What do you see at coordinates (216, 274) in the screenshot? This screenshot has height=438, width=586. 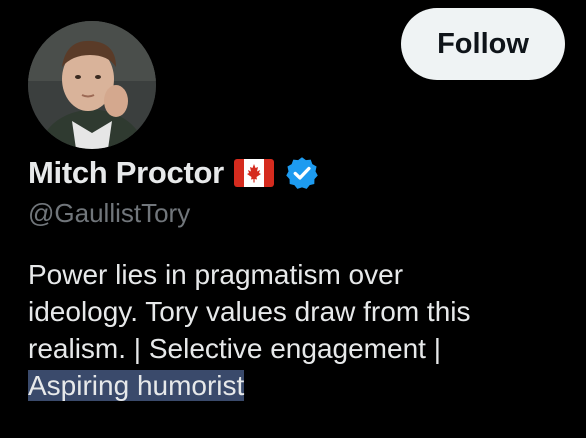 I see `bio-line: Power lies in pragmatism over` at bounding box center [216, 274].